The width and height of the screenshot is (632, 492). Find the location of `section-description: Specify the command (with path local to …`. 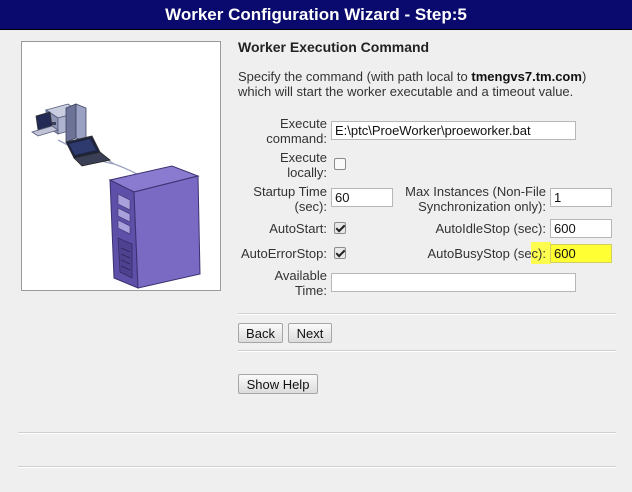

section-description: Specify the command (with path local to … is located at coordinates (412, 84).